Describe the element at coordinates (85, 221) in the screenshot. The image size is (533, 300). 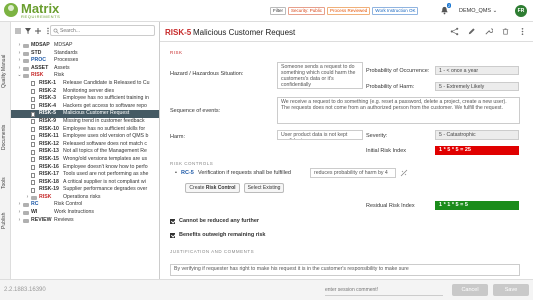
I see `tree-row: › REVIEW Reviews` at that location.